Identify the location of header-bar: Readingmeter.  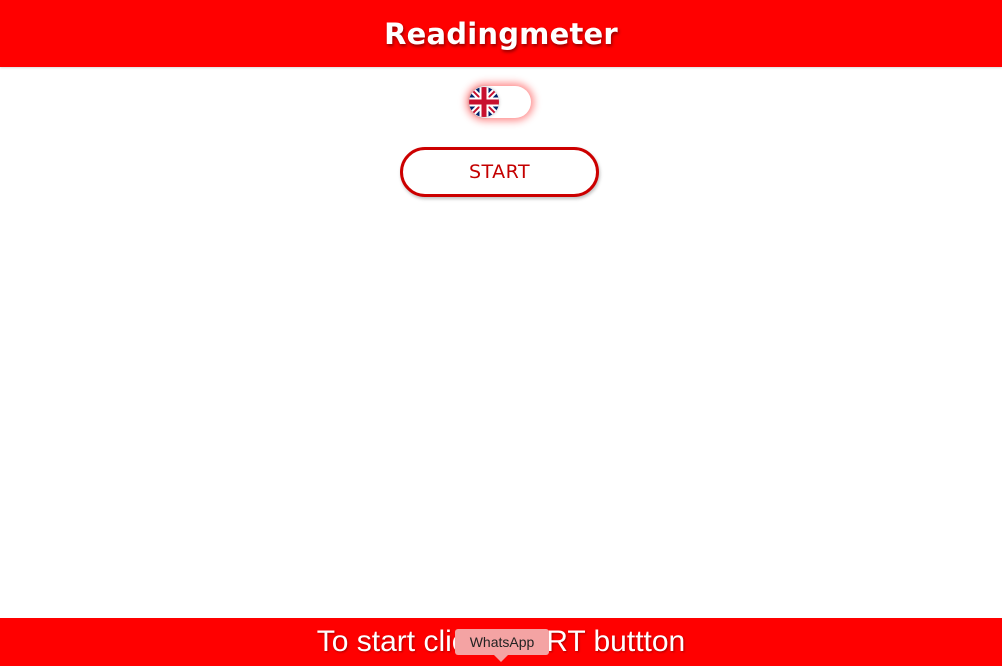
(501, 33).